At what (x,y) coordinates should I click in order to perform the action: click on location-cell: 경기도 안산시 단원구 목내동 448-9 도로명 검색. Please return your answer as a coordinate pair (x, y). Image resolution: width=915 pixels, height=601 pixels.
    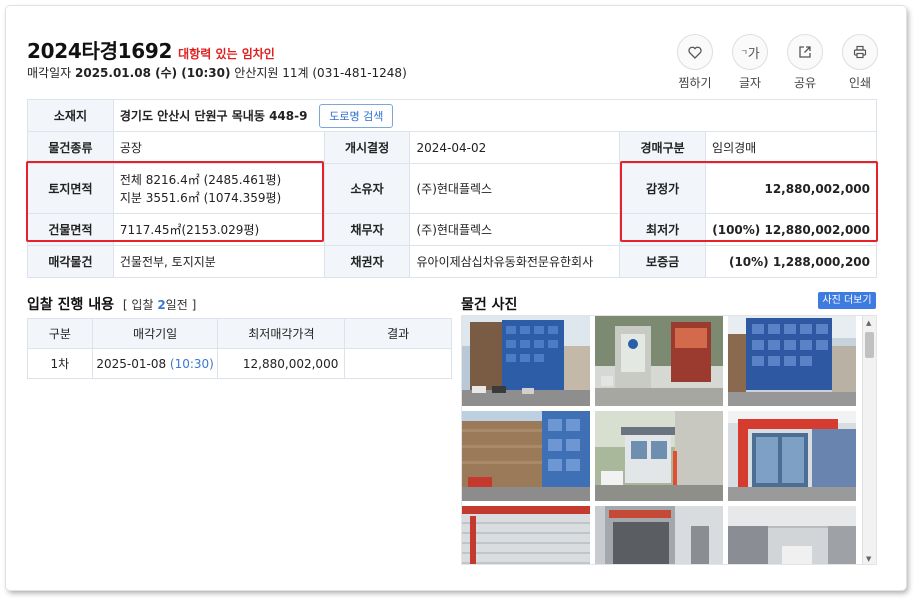
    Looking at the image, I should click on (495, 115).